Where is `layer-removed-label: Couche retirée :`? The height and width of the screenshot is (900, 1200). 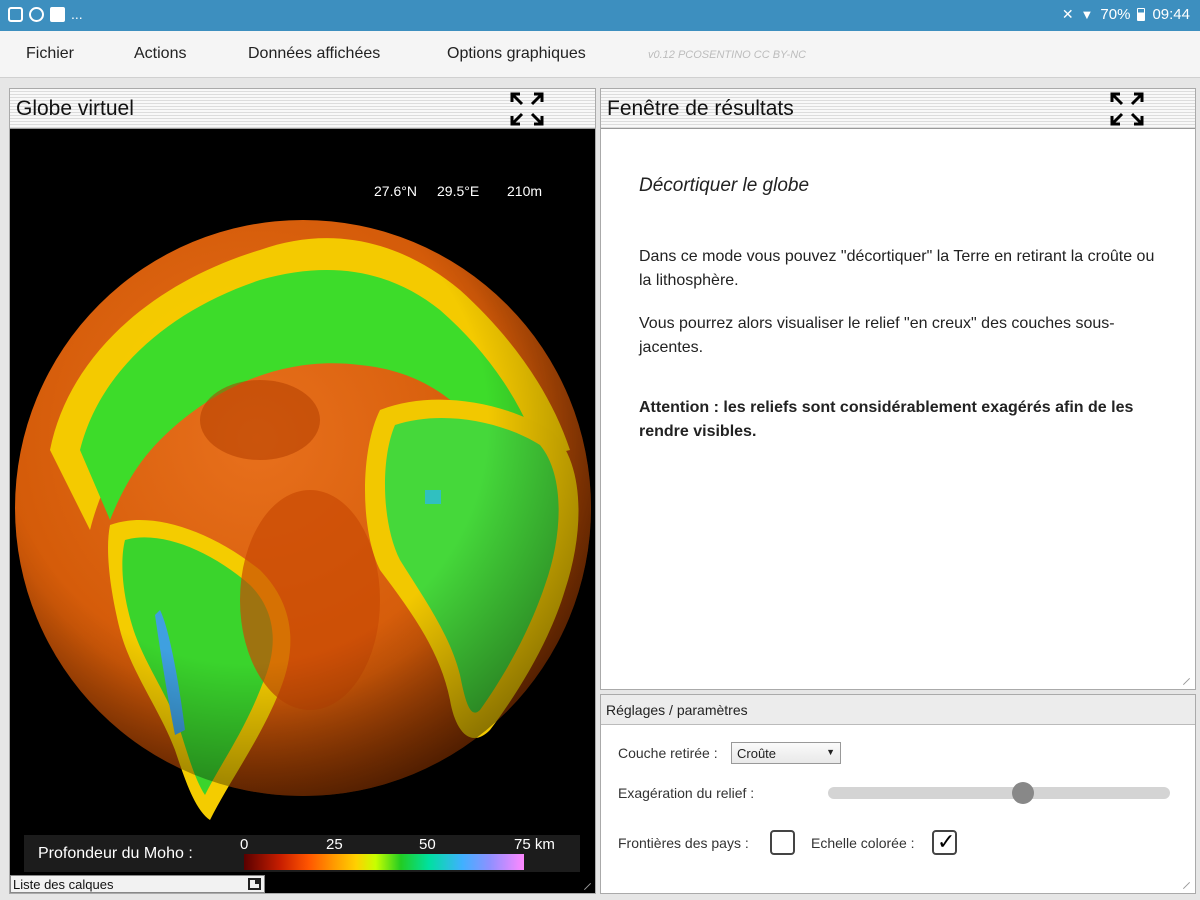 layer-removed-label: Couche retirée : is located at coordinates (668, 753).